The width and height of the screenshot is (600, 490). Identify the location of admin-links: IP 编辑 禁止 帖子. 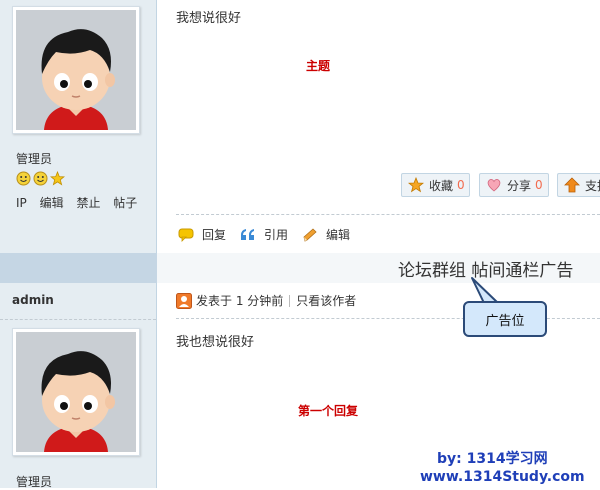
(81, 202).